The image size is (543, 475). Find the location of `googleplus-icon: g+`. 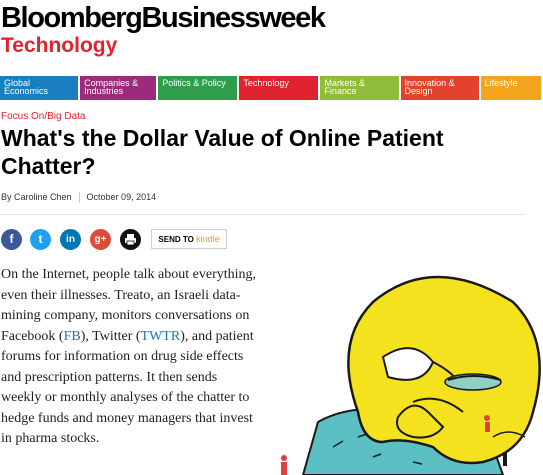

googleplus-icon: g+ is located at coordinates (100, 239).